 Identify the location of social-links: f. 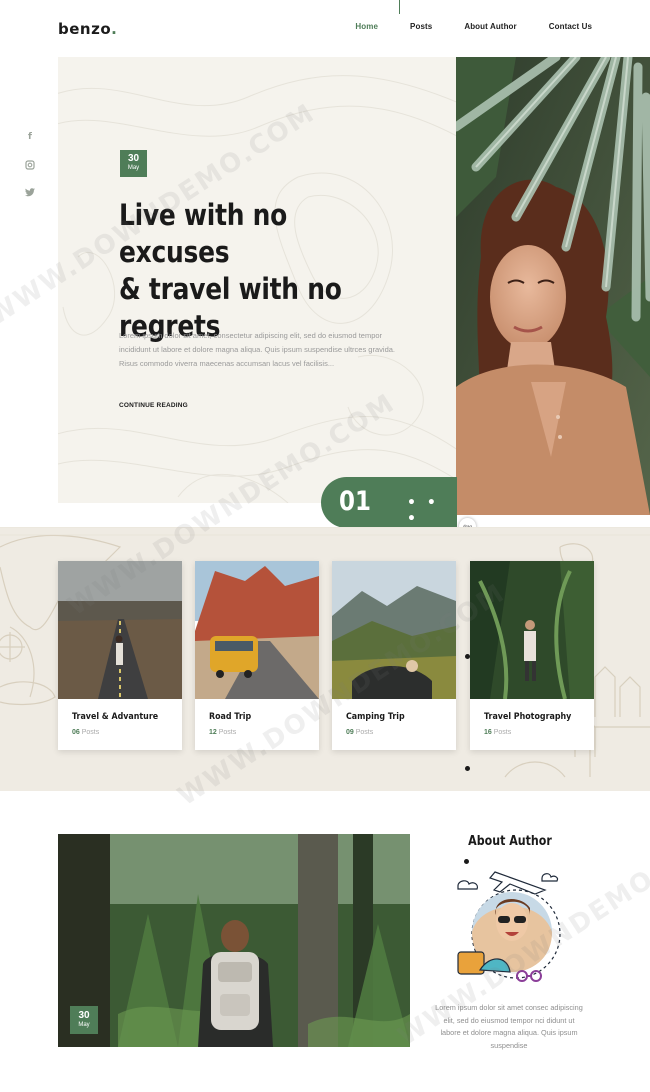
(31, 174).